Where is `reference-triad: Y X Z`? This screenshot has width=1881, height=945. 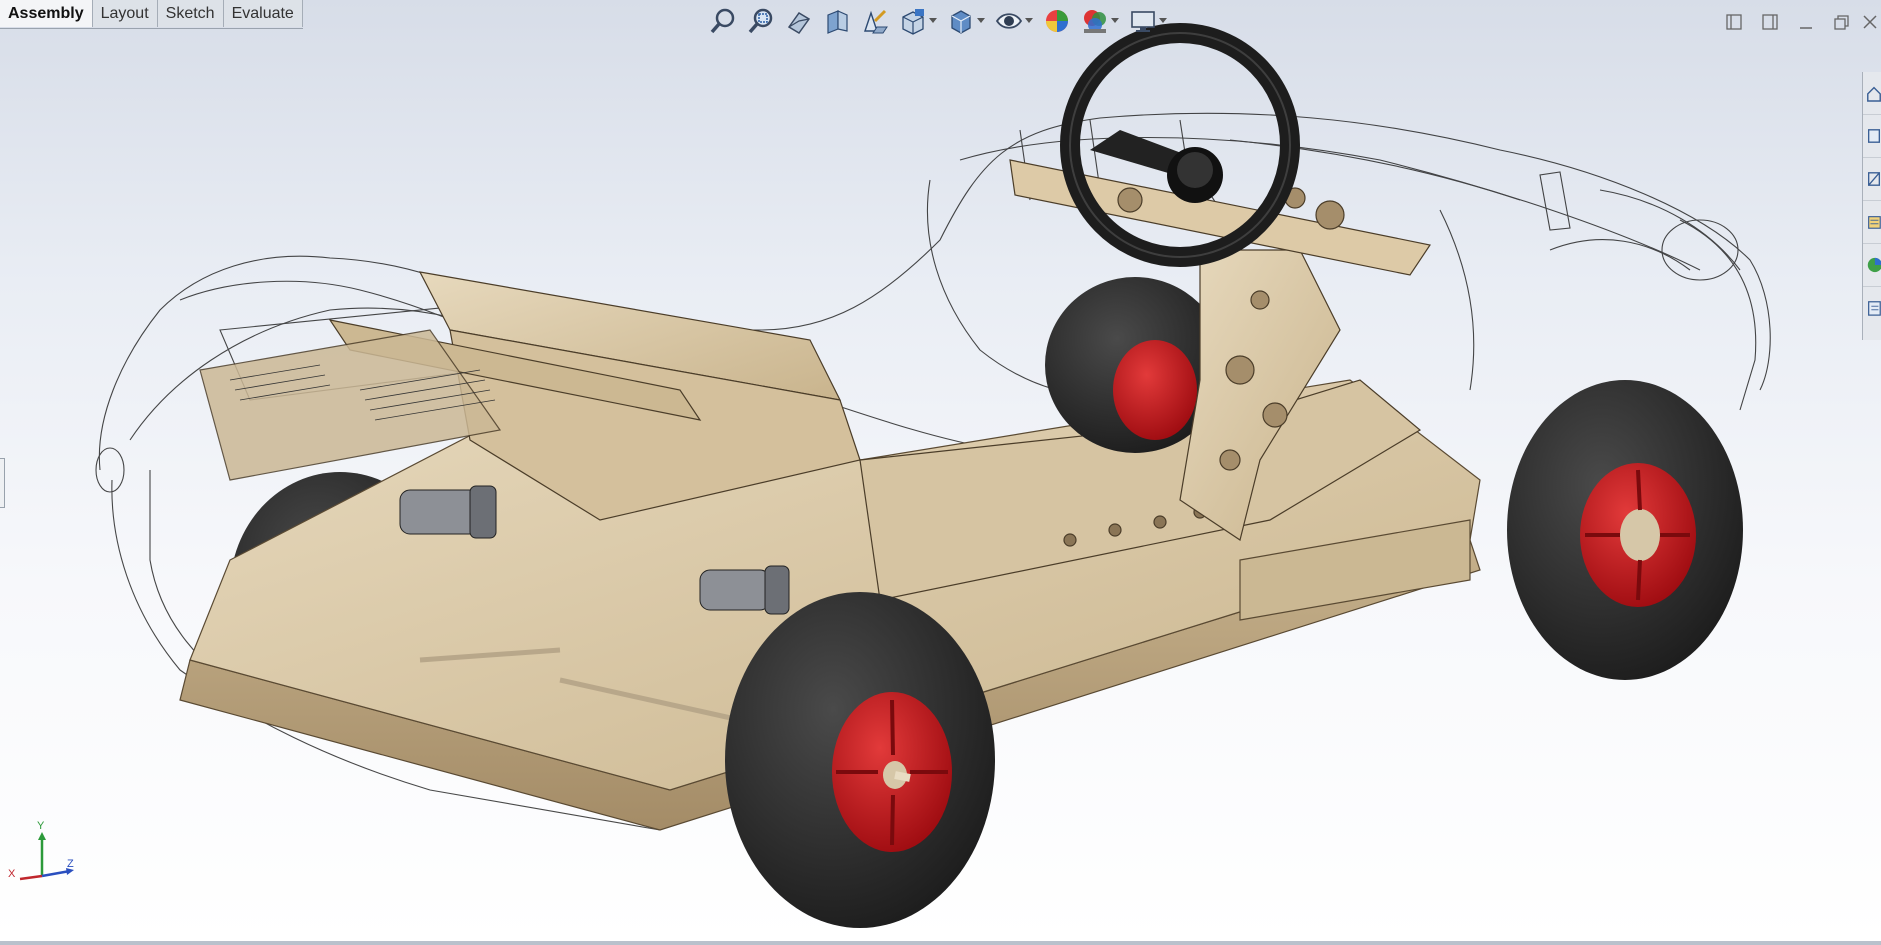 reference-triad: Y X Z is located at coordinates (42, 852).